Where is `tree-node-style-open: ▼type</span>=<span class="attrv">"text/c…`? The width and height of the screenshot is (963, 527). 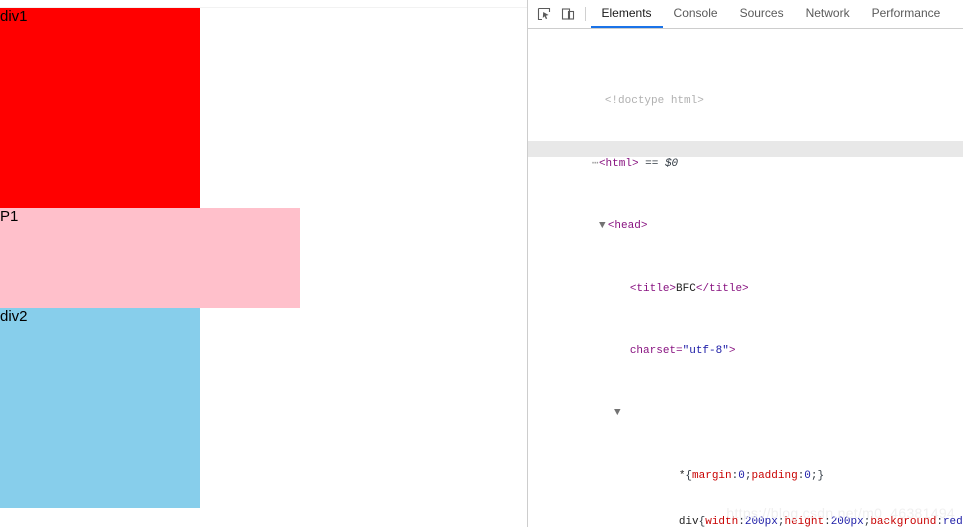
tree-node-style-open: ▼type</span>=<span class="attrv">"text/c… is located at coordinates (745, 405).